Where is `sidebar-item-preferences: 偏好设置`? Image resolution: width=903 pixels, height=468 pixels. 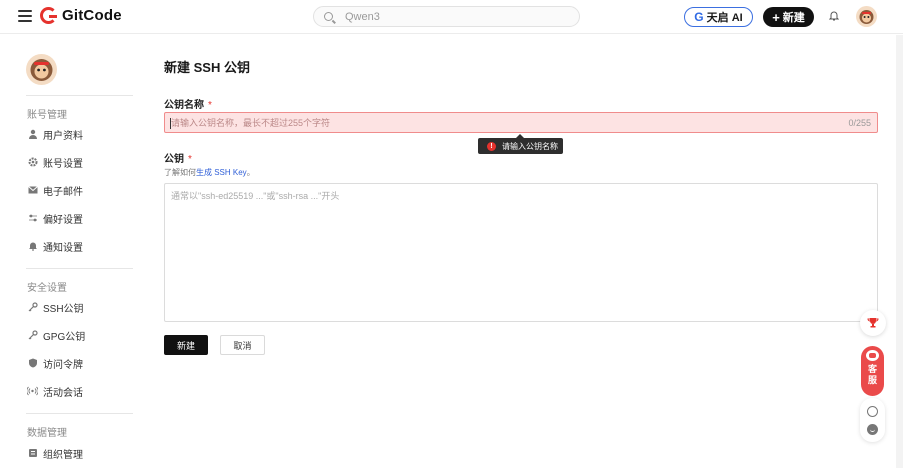
sidebar-item-preferences: 偏好设置 is located at coordinates (55, 218).